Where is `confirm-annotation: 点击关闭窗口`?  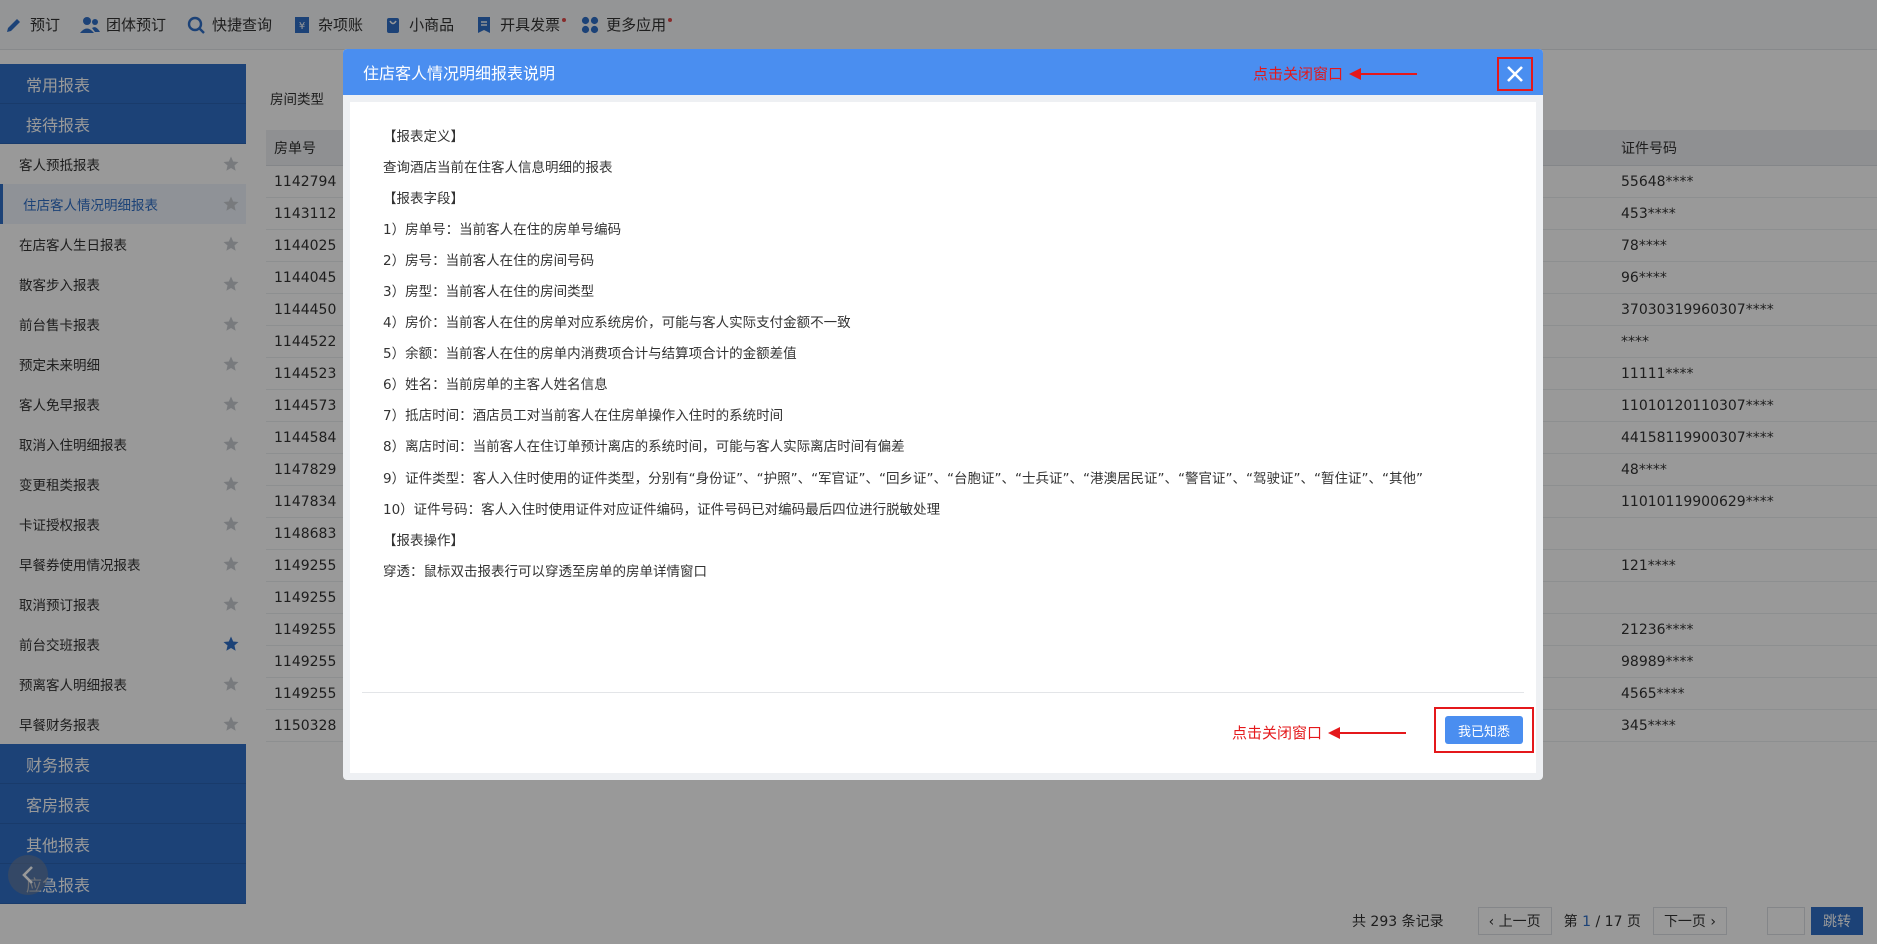 confirm-annotation: 点击关闭窗口 is located at coordinates (1319, 732).